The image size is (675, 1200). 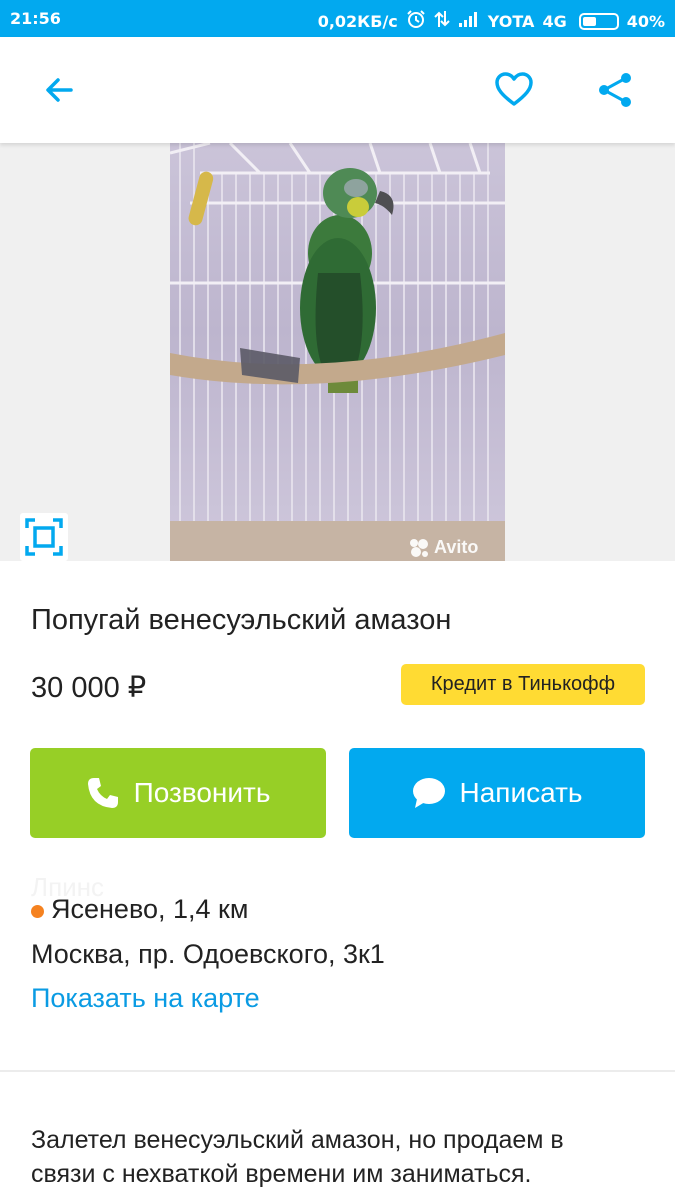 I want to click on phone-icon, so click(x=102, y=793).